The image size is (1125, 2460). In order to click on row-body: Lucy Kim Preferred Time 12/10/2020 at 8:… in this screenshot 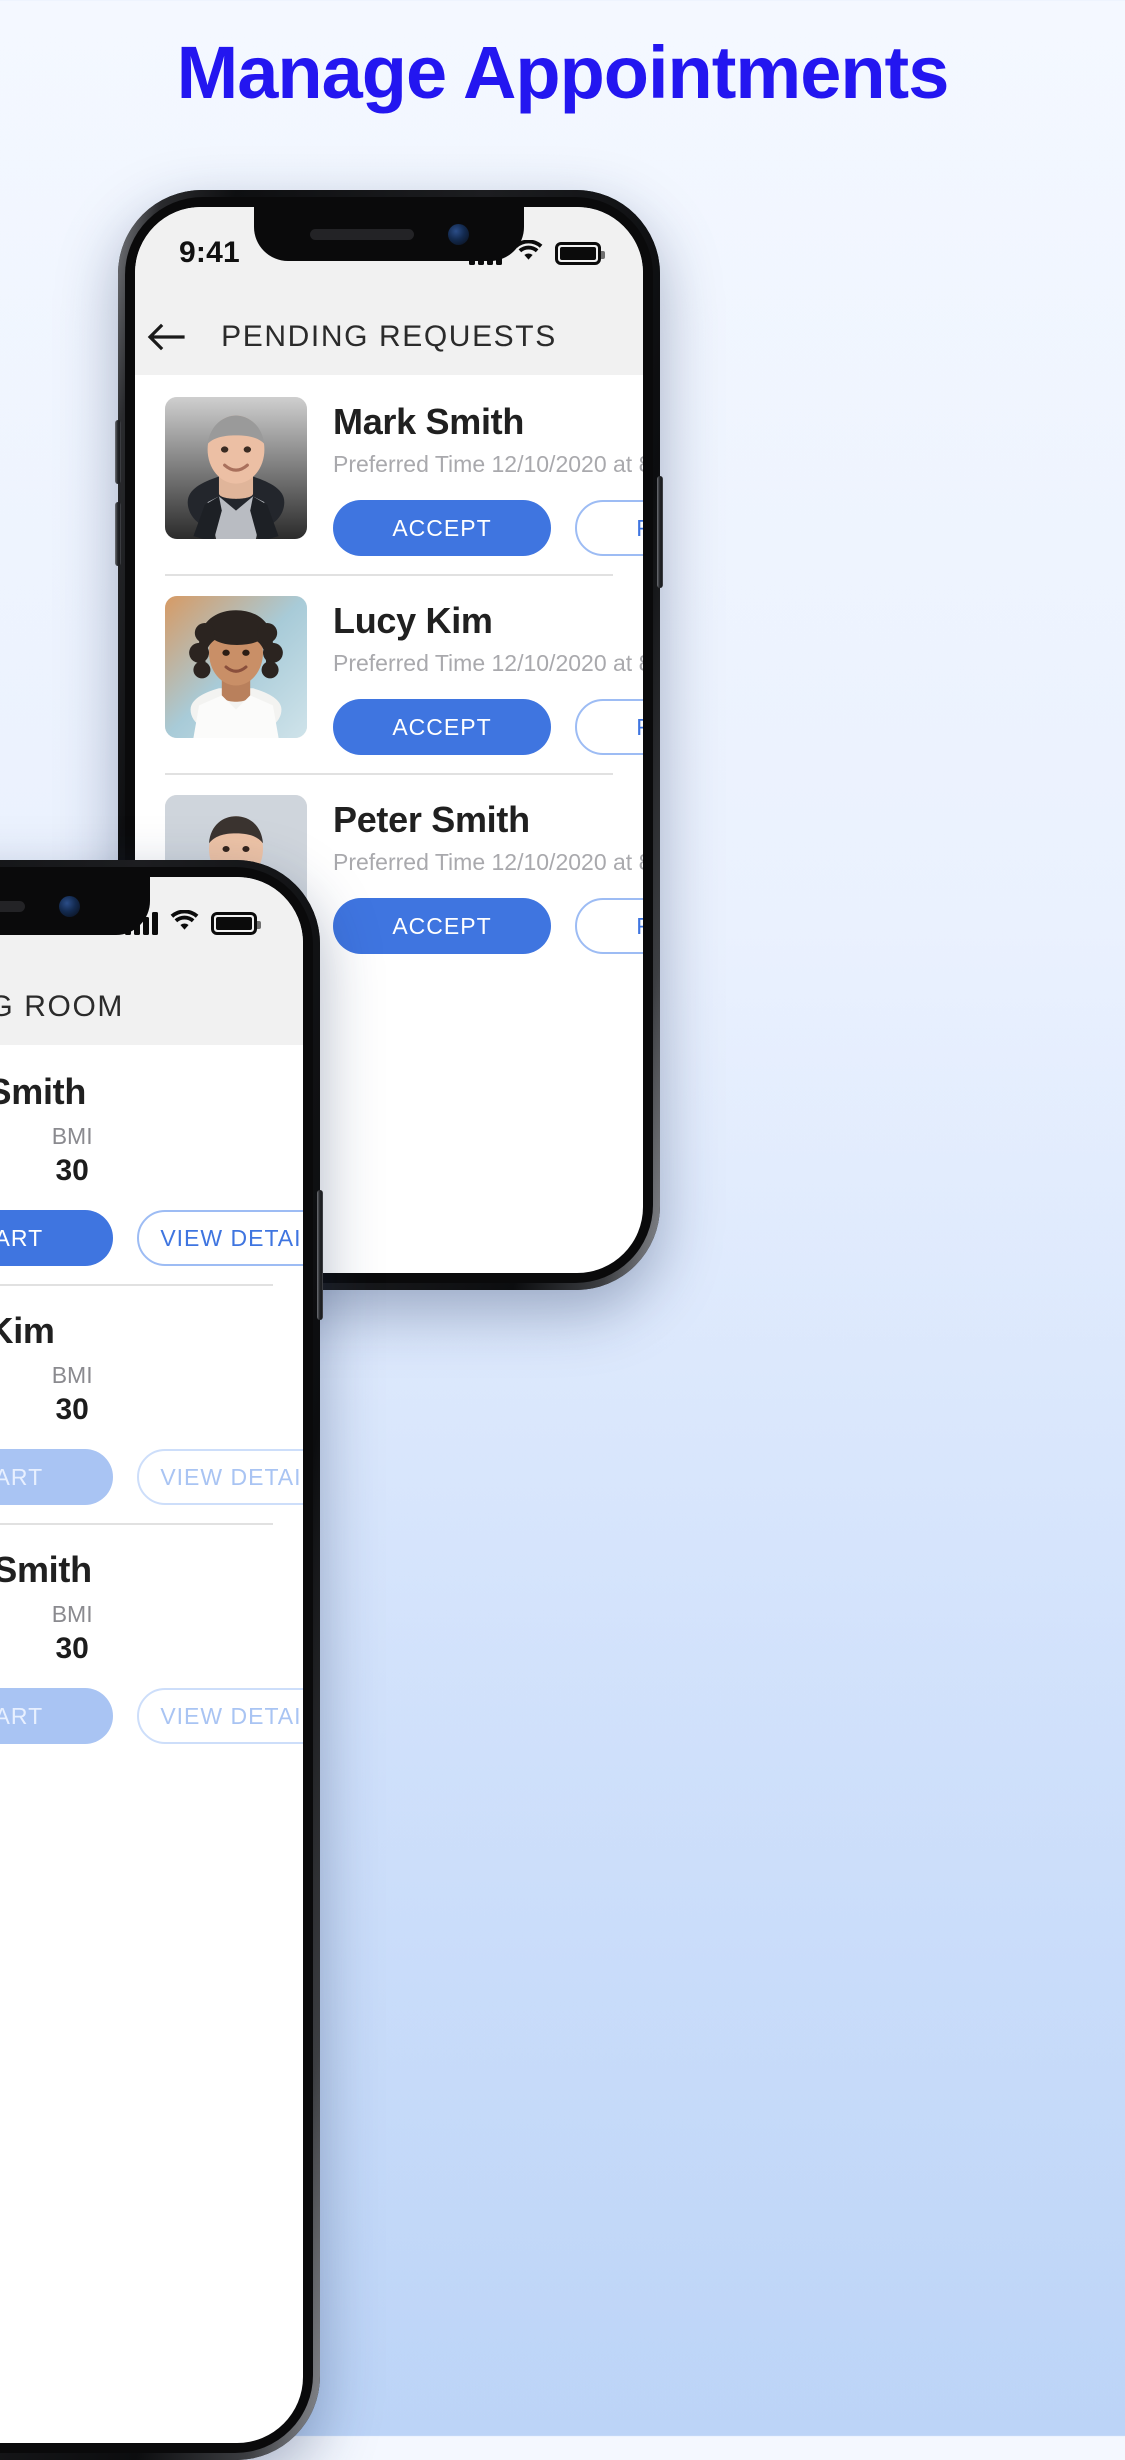, I will do `click(475, 675)`.